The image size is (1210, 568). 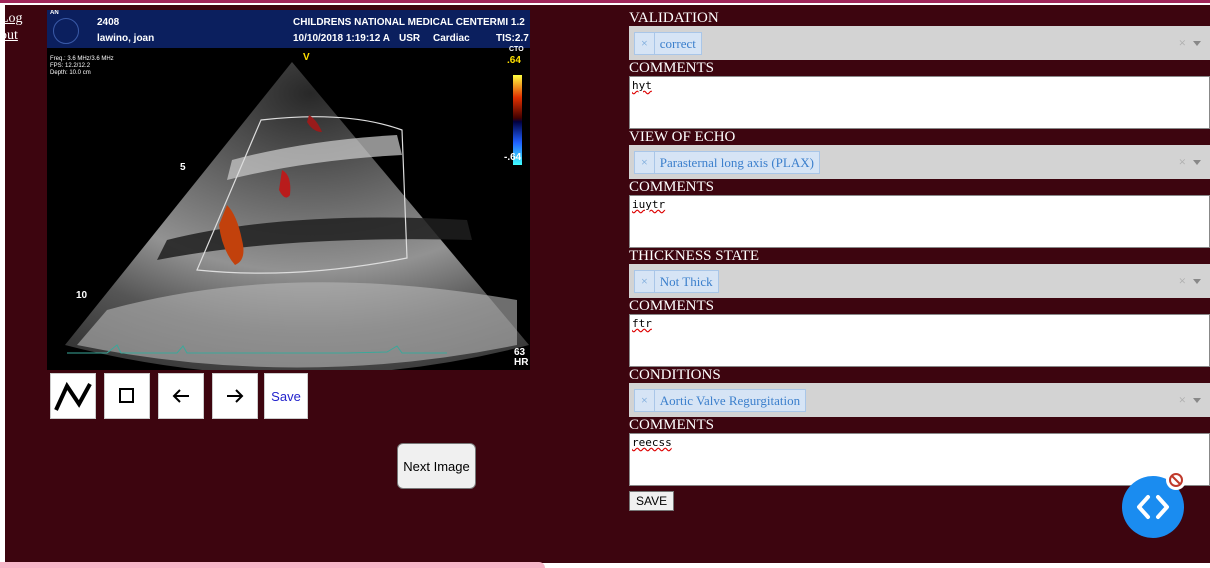 I want to click on blocked-badge, so click(x=1176, y=480).